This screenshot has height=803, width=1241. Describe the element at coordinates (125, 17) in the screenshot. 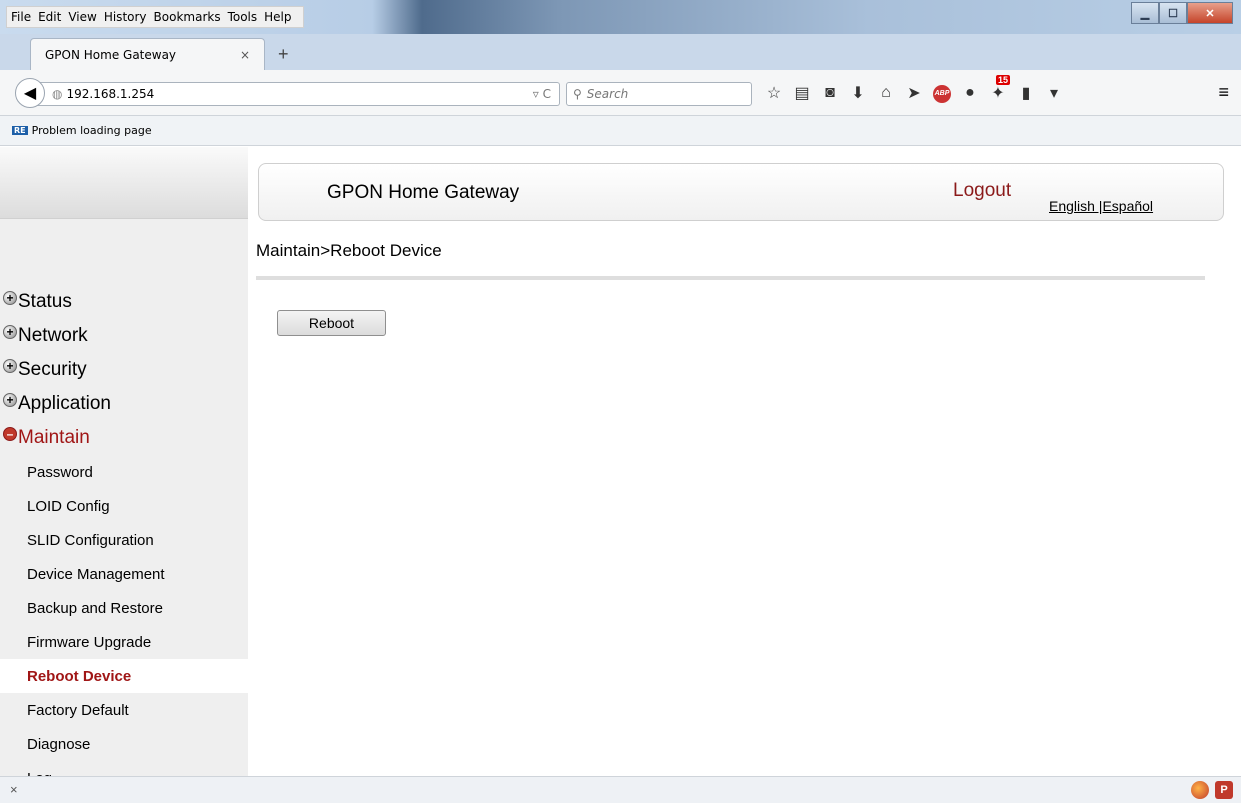

I see `menu-history: History` at that location.